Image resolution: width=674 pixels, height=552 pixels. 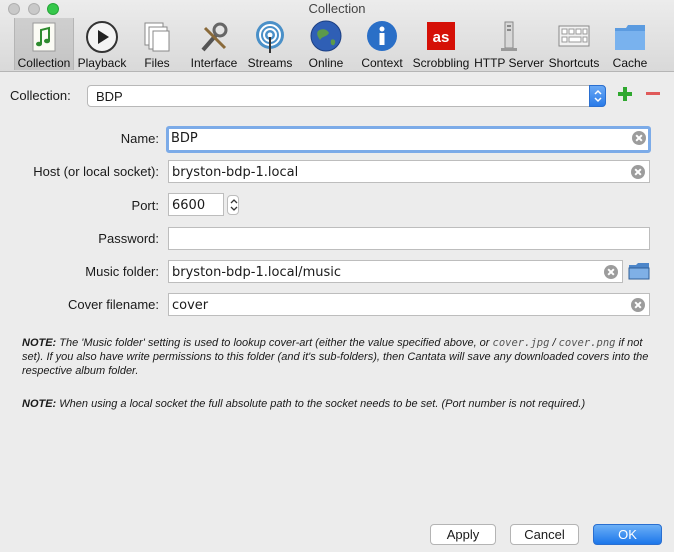 I want to click on tab-collection: Collection, so click(x=44, y=44).